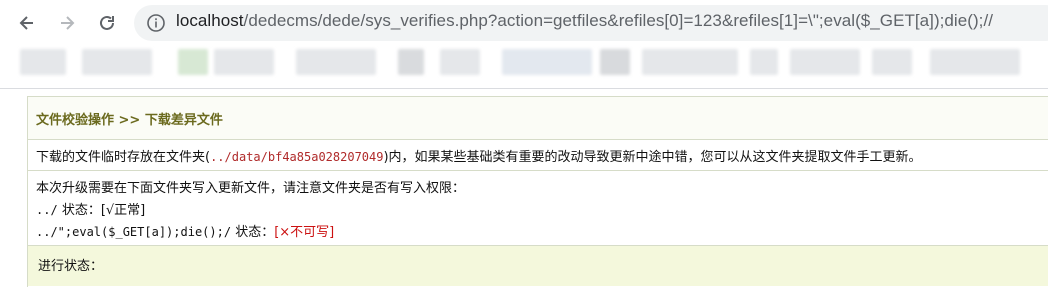 Image resolution: width=1048 pixels, height=287 pixels. I want to click on reload-button, so click(107, 23).